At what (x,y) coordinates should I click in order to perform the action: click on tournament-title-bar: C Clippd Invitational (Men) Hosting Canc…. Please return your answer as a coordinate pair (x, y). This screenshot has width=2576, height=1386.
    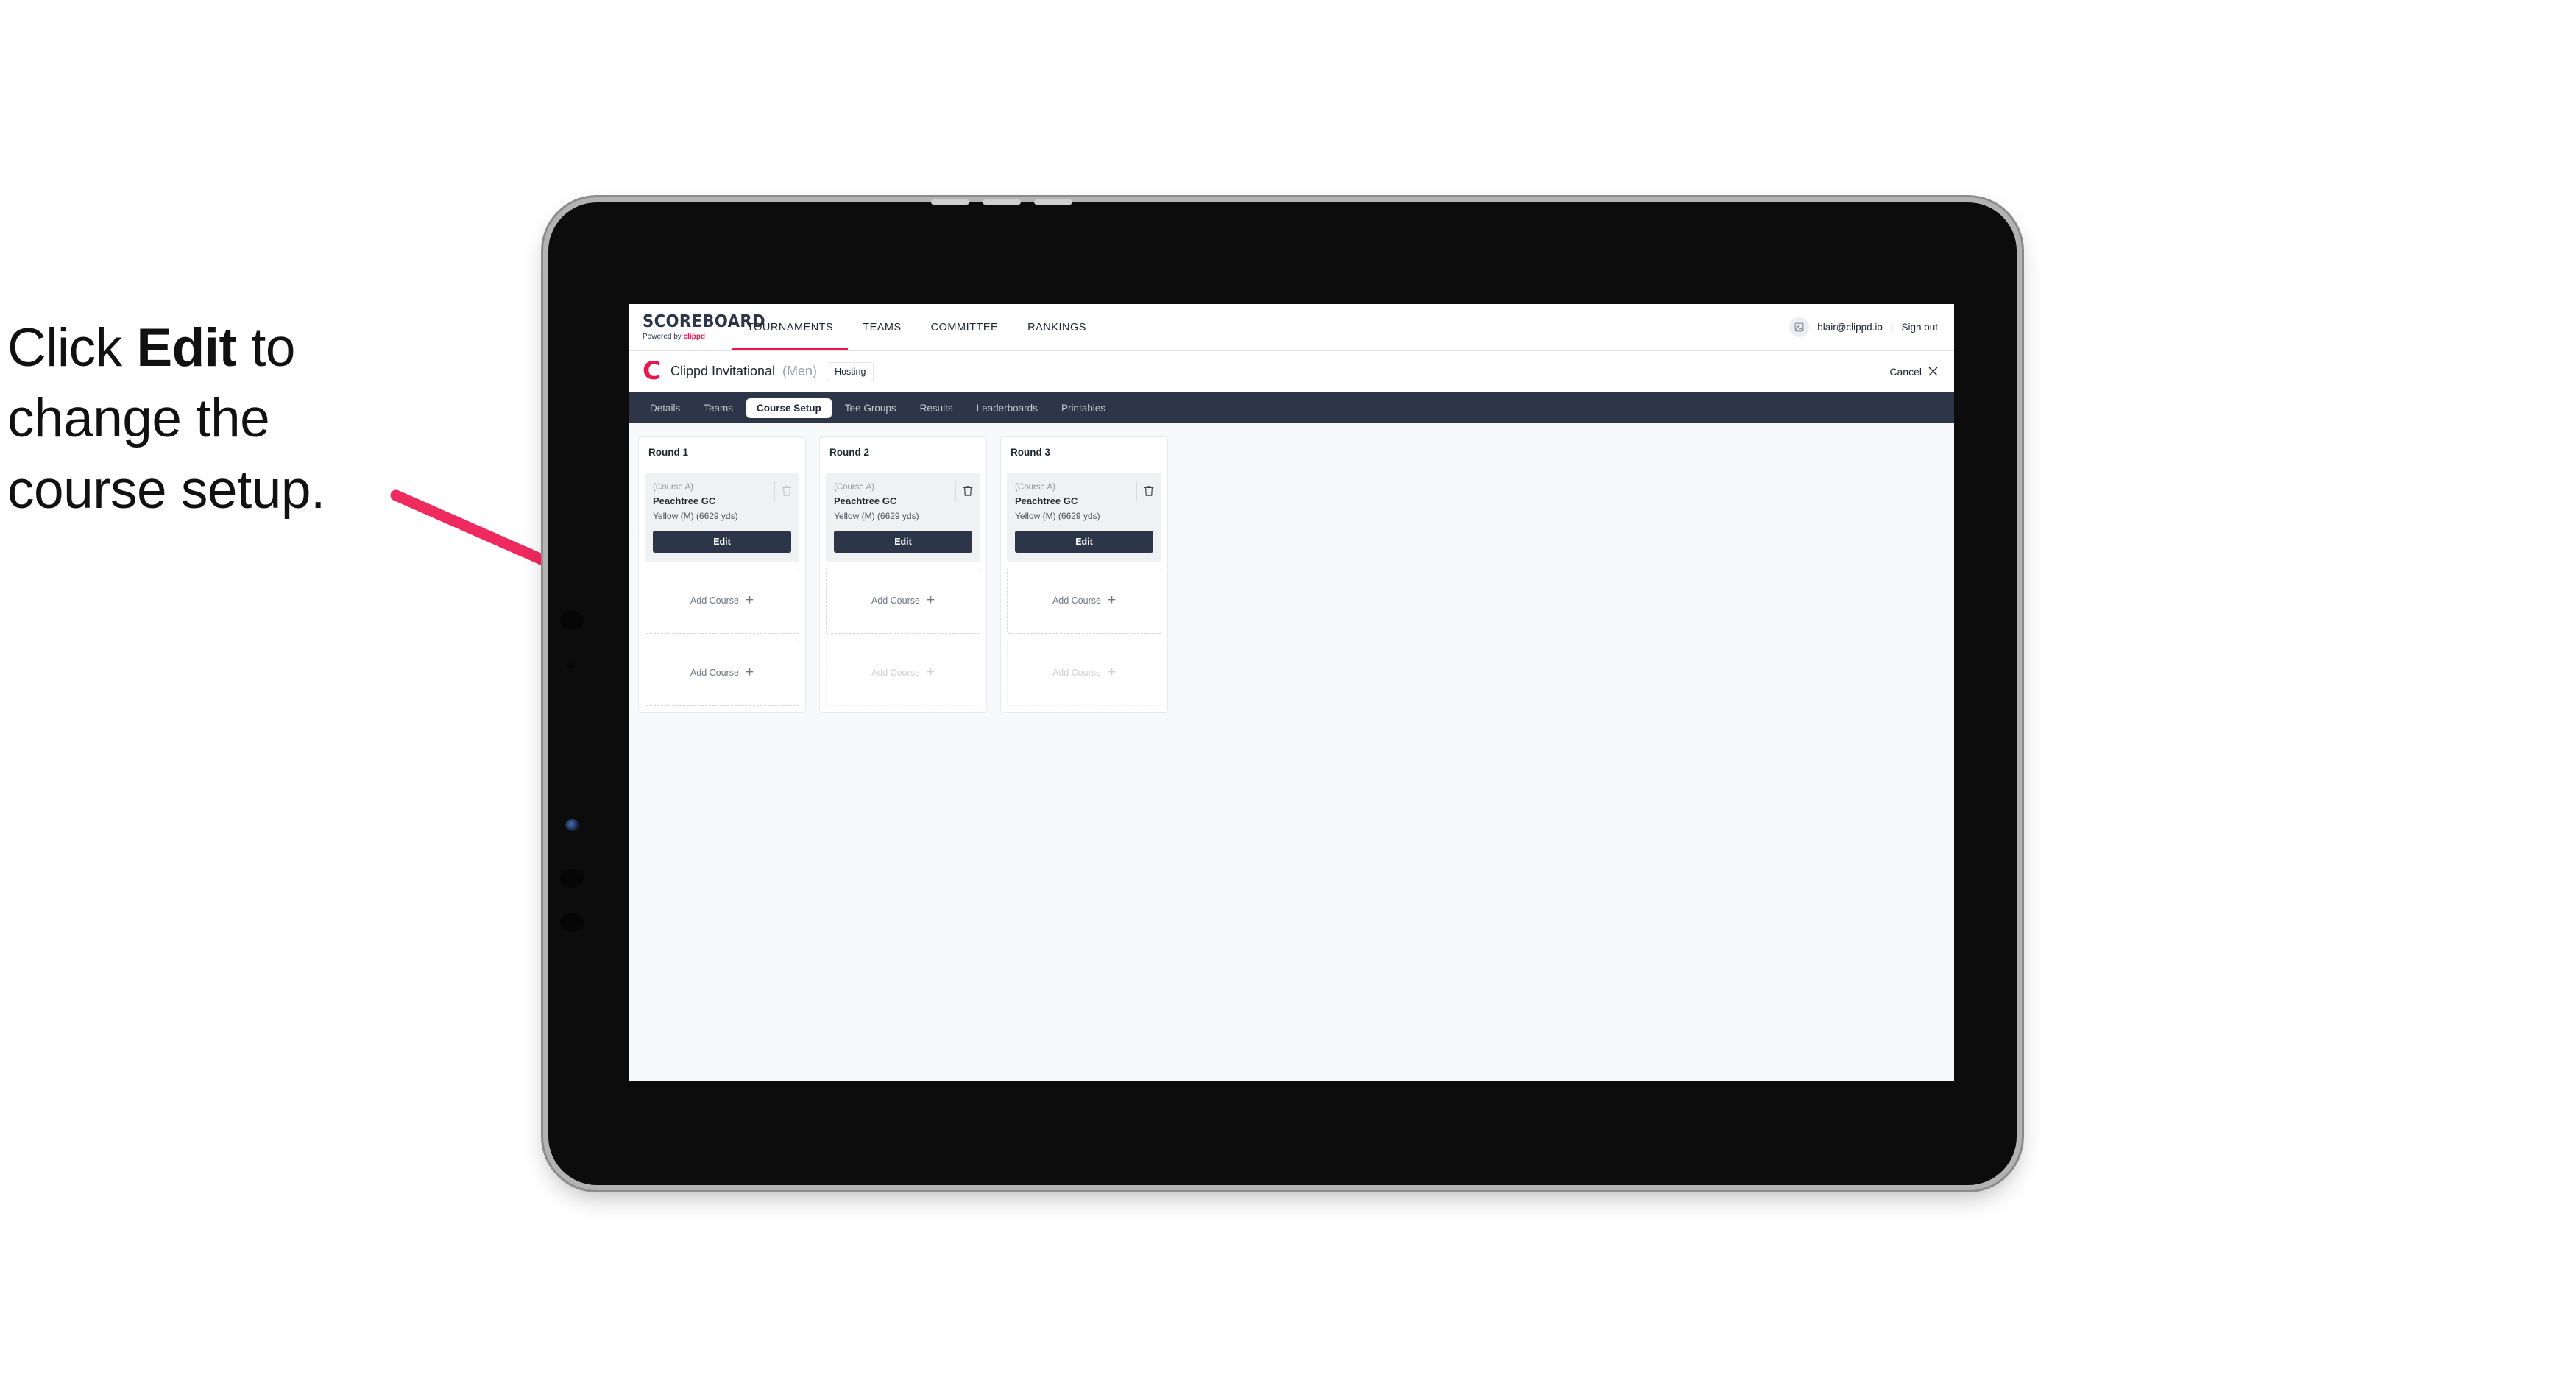
    Looking at the image, I should click on (1291, 372).